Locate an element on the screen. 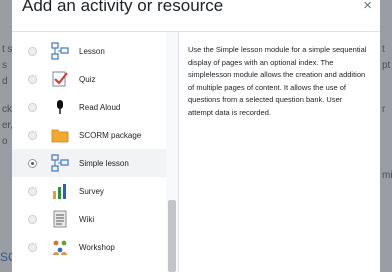  option-label: Workshop is located at coordinates (97, 247).